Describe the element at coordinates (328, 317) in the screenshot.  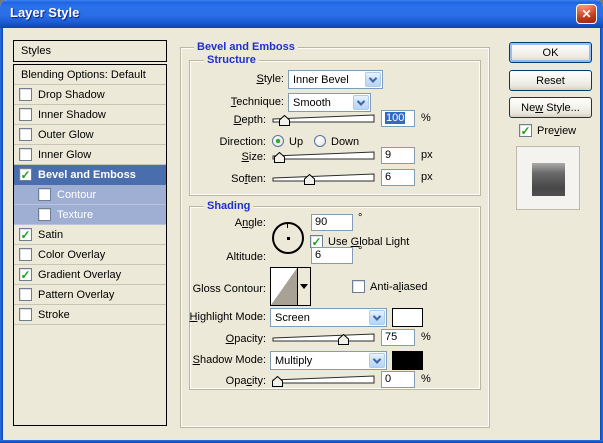
I see `highlight-mode-select: Screen` at that location.